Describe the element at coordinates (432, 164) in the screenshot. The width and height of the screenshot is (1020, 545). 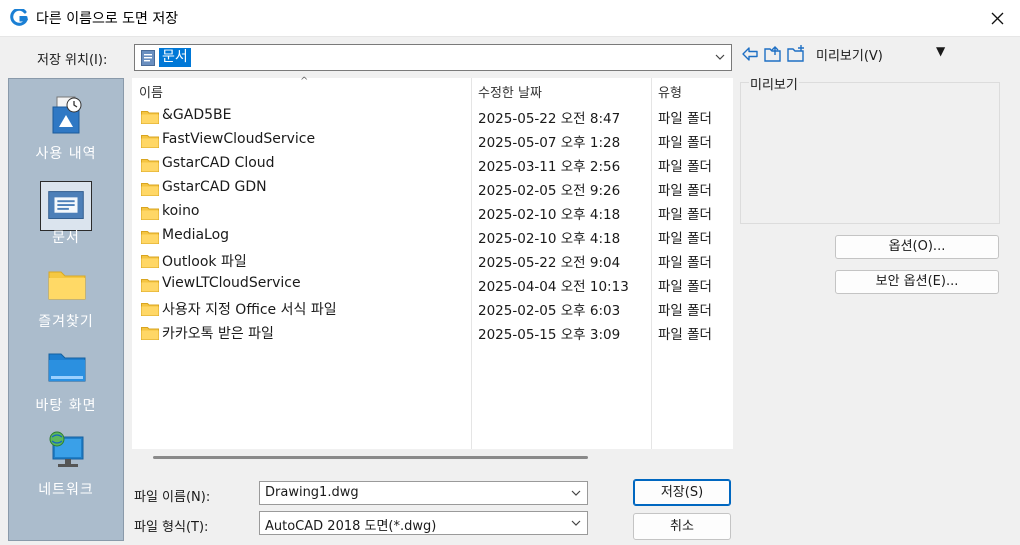
I see `file-row: GstarCAD Cloud 2025-03-11 오후 2:56 파일 폴더` at that location.